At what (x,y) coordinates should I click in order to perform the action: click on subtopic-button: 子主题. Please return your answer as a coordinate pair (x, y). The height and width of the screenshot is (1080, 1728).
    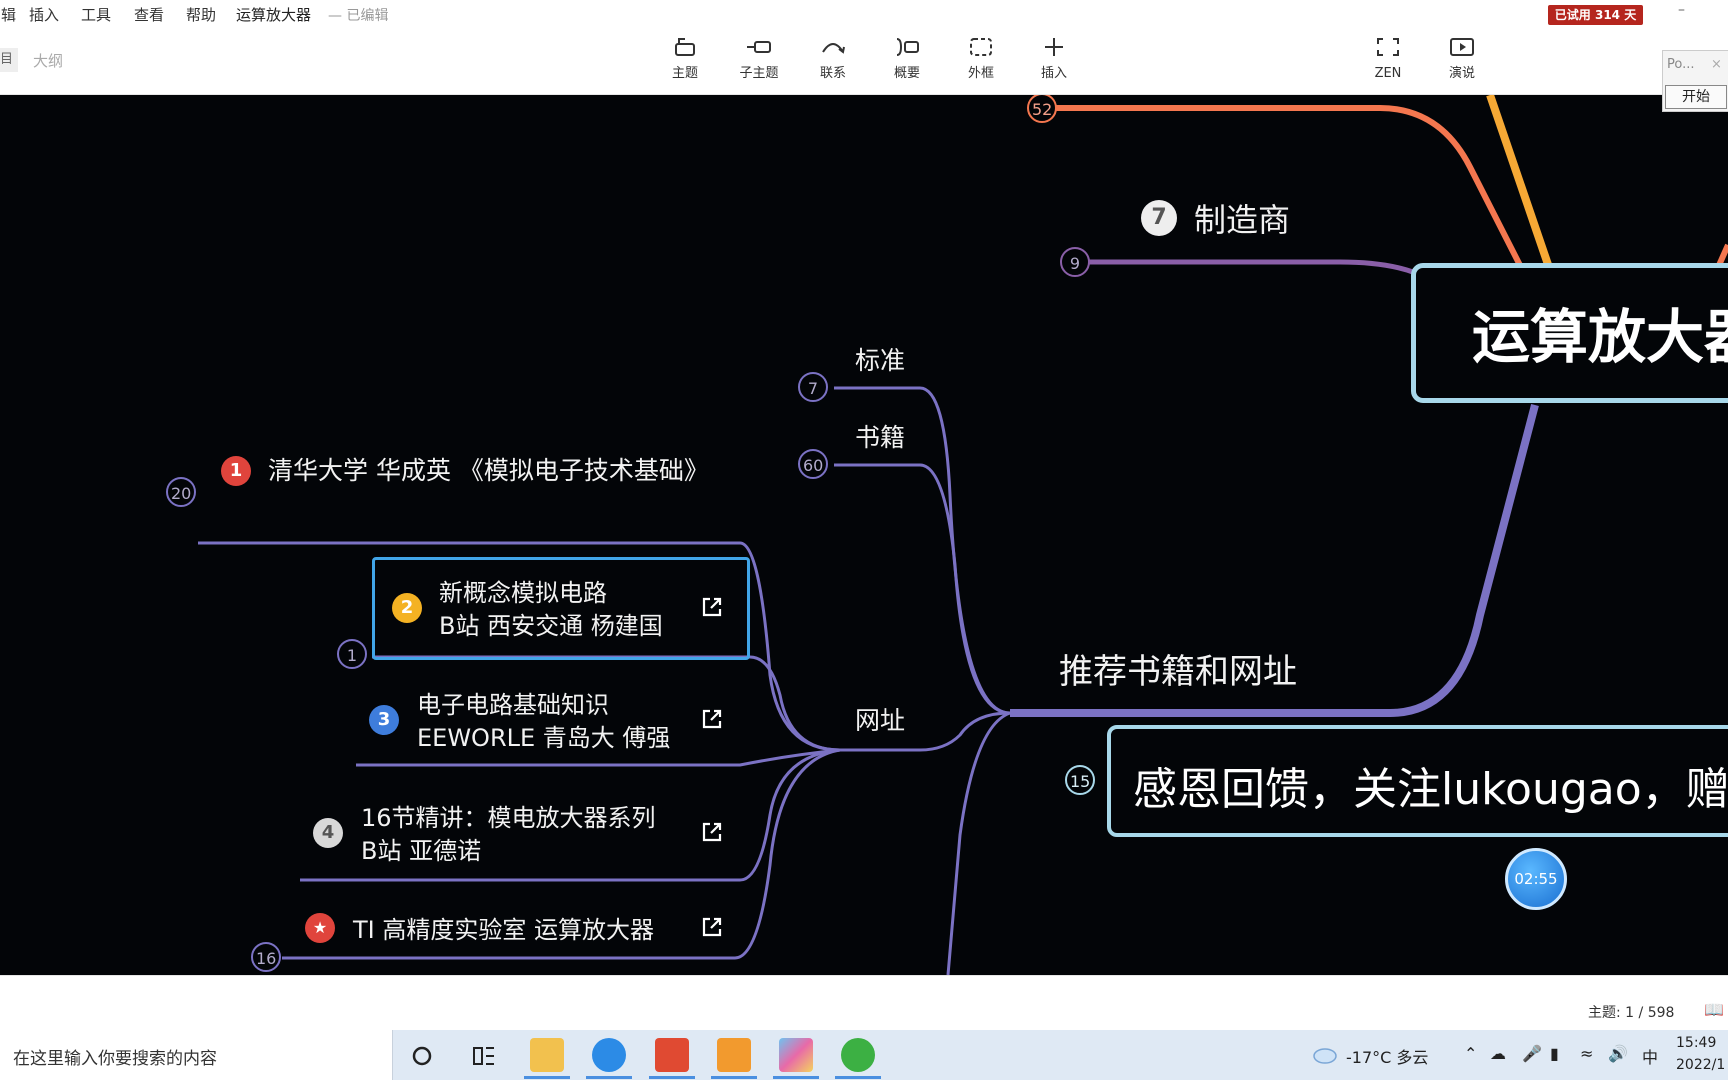
    Looking at the image, I should click on (759, 58).